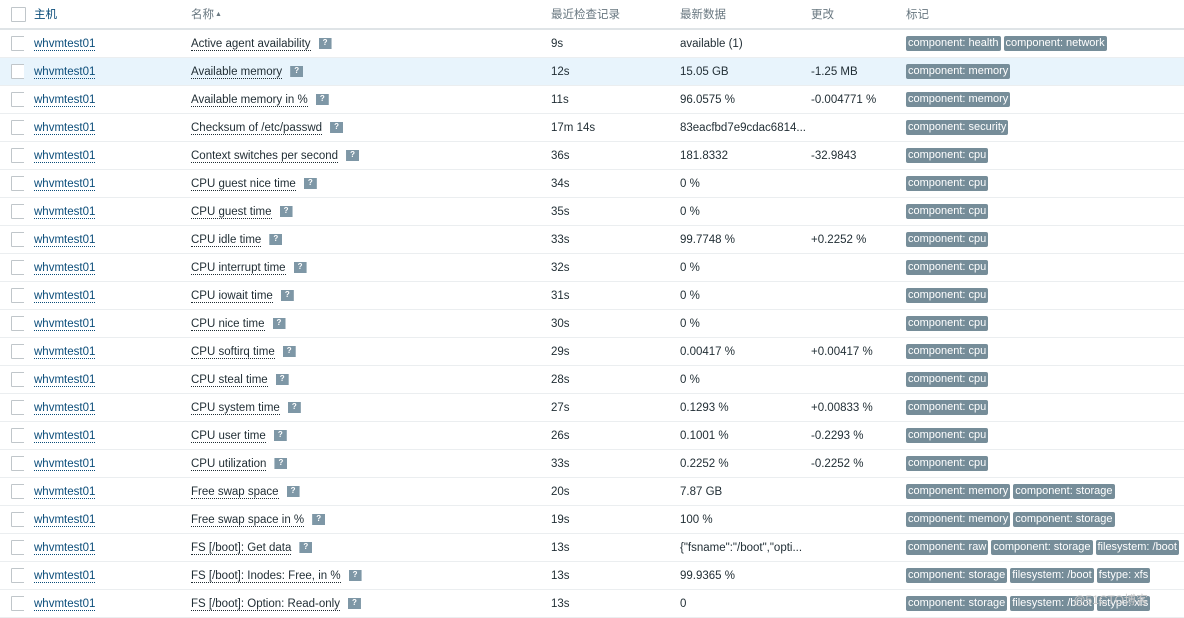  I want to click on select-all-cell, so click(12, 14).